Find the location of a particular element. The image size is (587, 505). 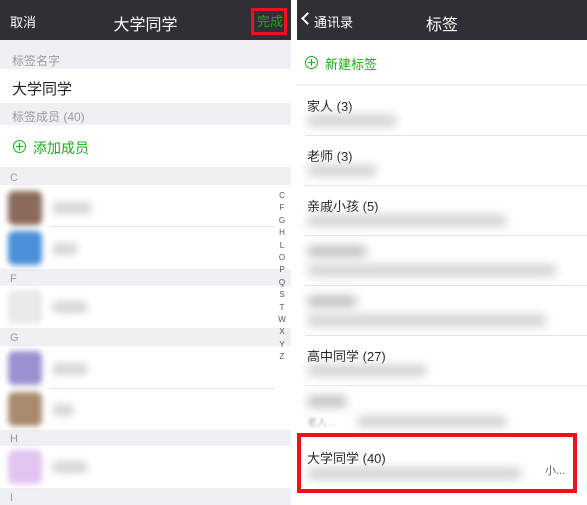

index-letter: Y is located at coordinates (282, 345).